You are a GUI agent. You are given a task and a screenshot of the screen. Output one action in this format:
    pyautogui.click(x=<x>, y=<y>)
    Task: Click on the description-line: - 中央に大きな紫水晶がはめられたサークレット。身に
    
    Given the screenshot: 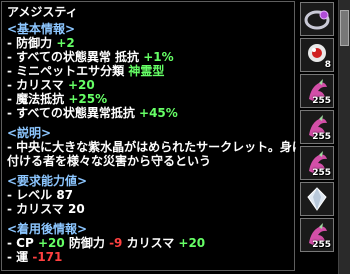 What is the action you would take?
    pyautogui.click(x=155, y=147)
    